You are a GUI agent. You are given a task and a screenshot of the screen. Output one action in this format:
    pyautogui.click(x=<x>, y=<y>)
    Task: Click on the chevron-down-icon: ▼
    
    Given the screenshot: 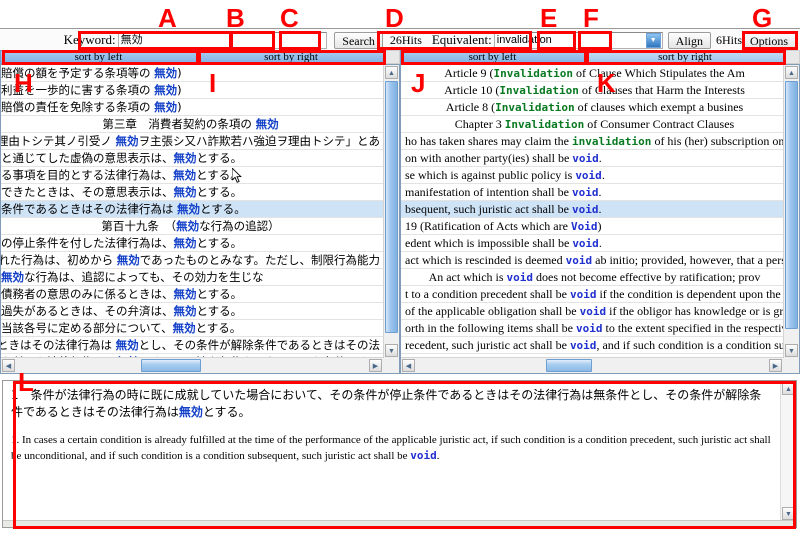 What is the action you would take?
    pyautogui.click(x=653, y=40)
    